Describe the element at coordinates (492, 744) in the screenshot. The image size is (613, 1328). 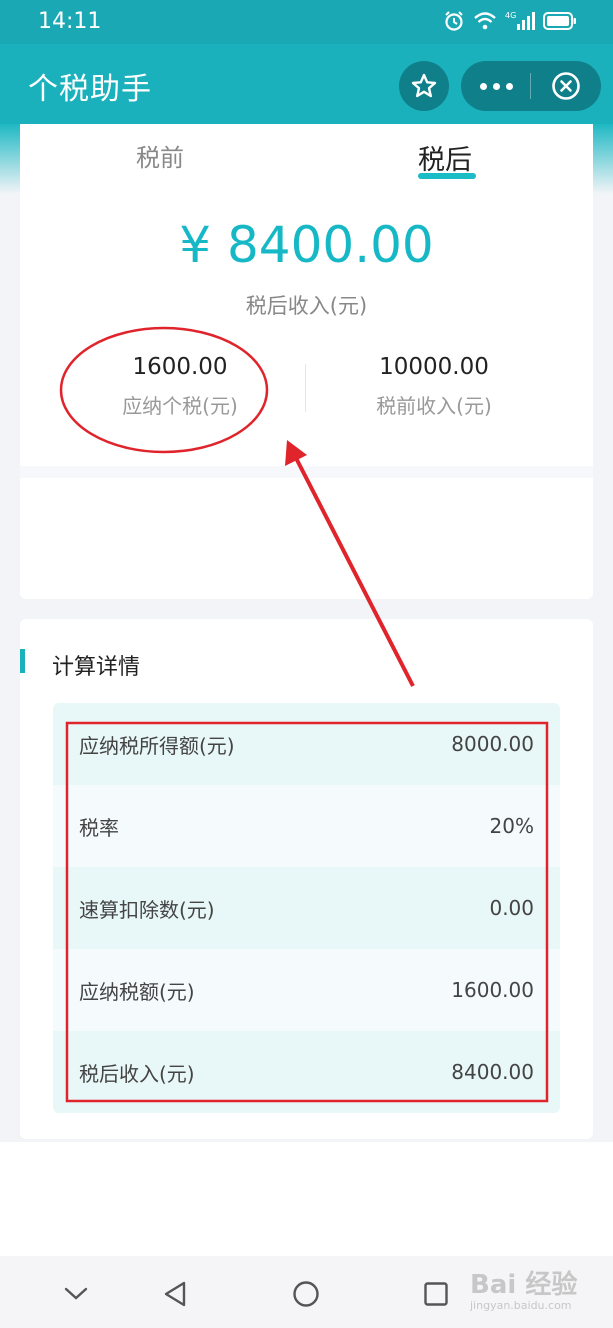
I see `row-value: 8000.00` at that location.